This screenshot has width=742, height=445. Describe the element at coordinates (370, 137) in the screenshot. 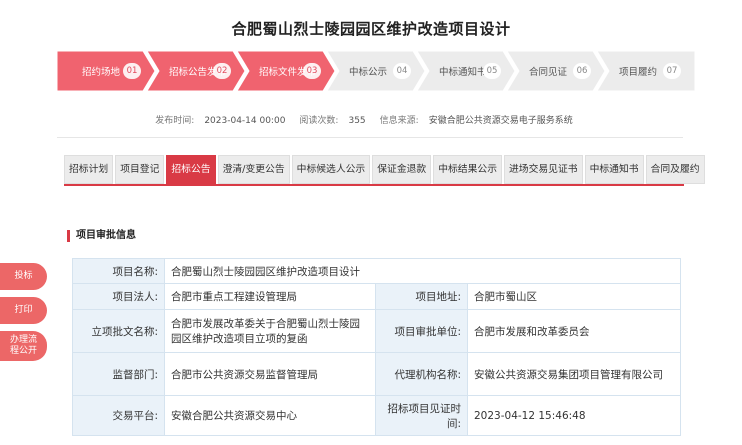

I see `divider` at that location.